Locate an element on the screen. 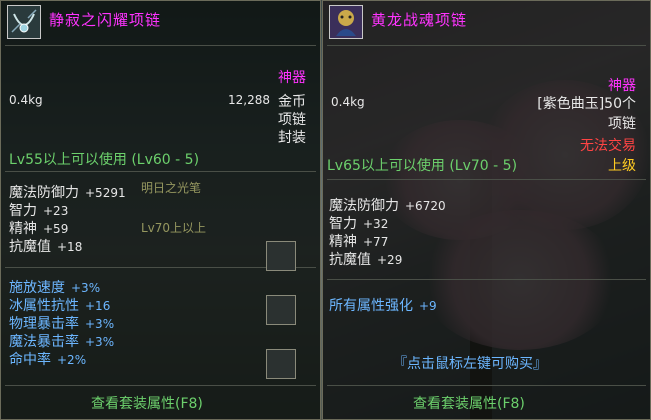 Image resolution: width=651 pixels, height=420 pixels. stat-row: 精神 +77 is located at coordinates (359, 242).